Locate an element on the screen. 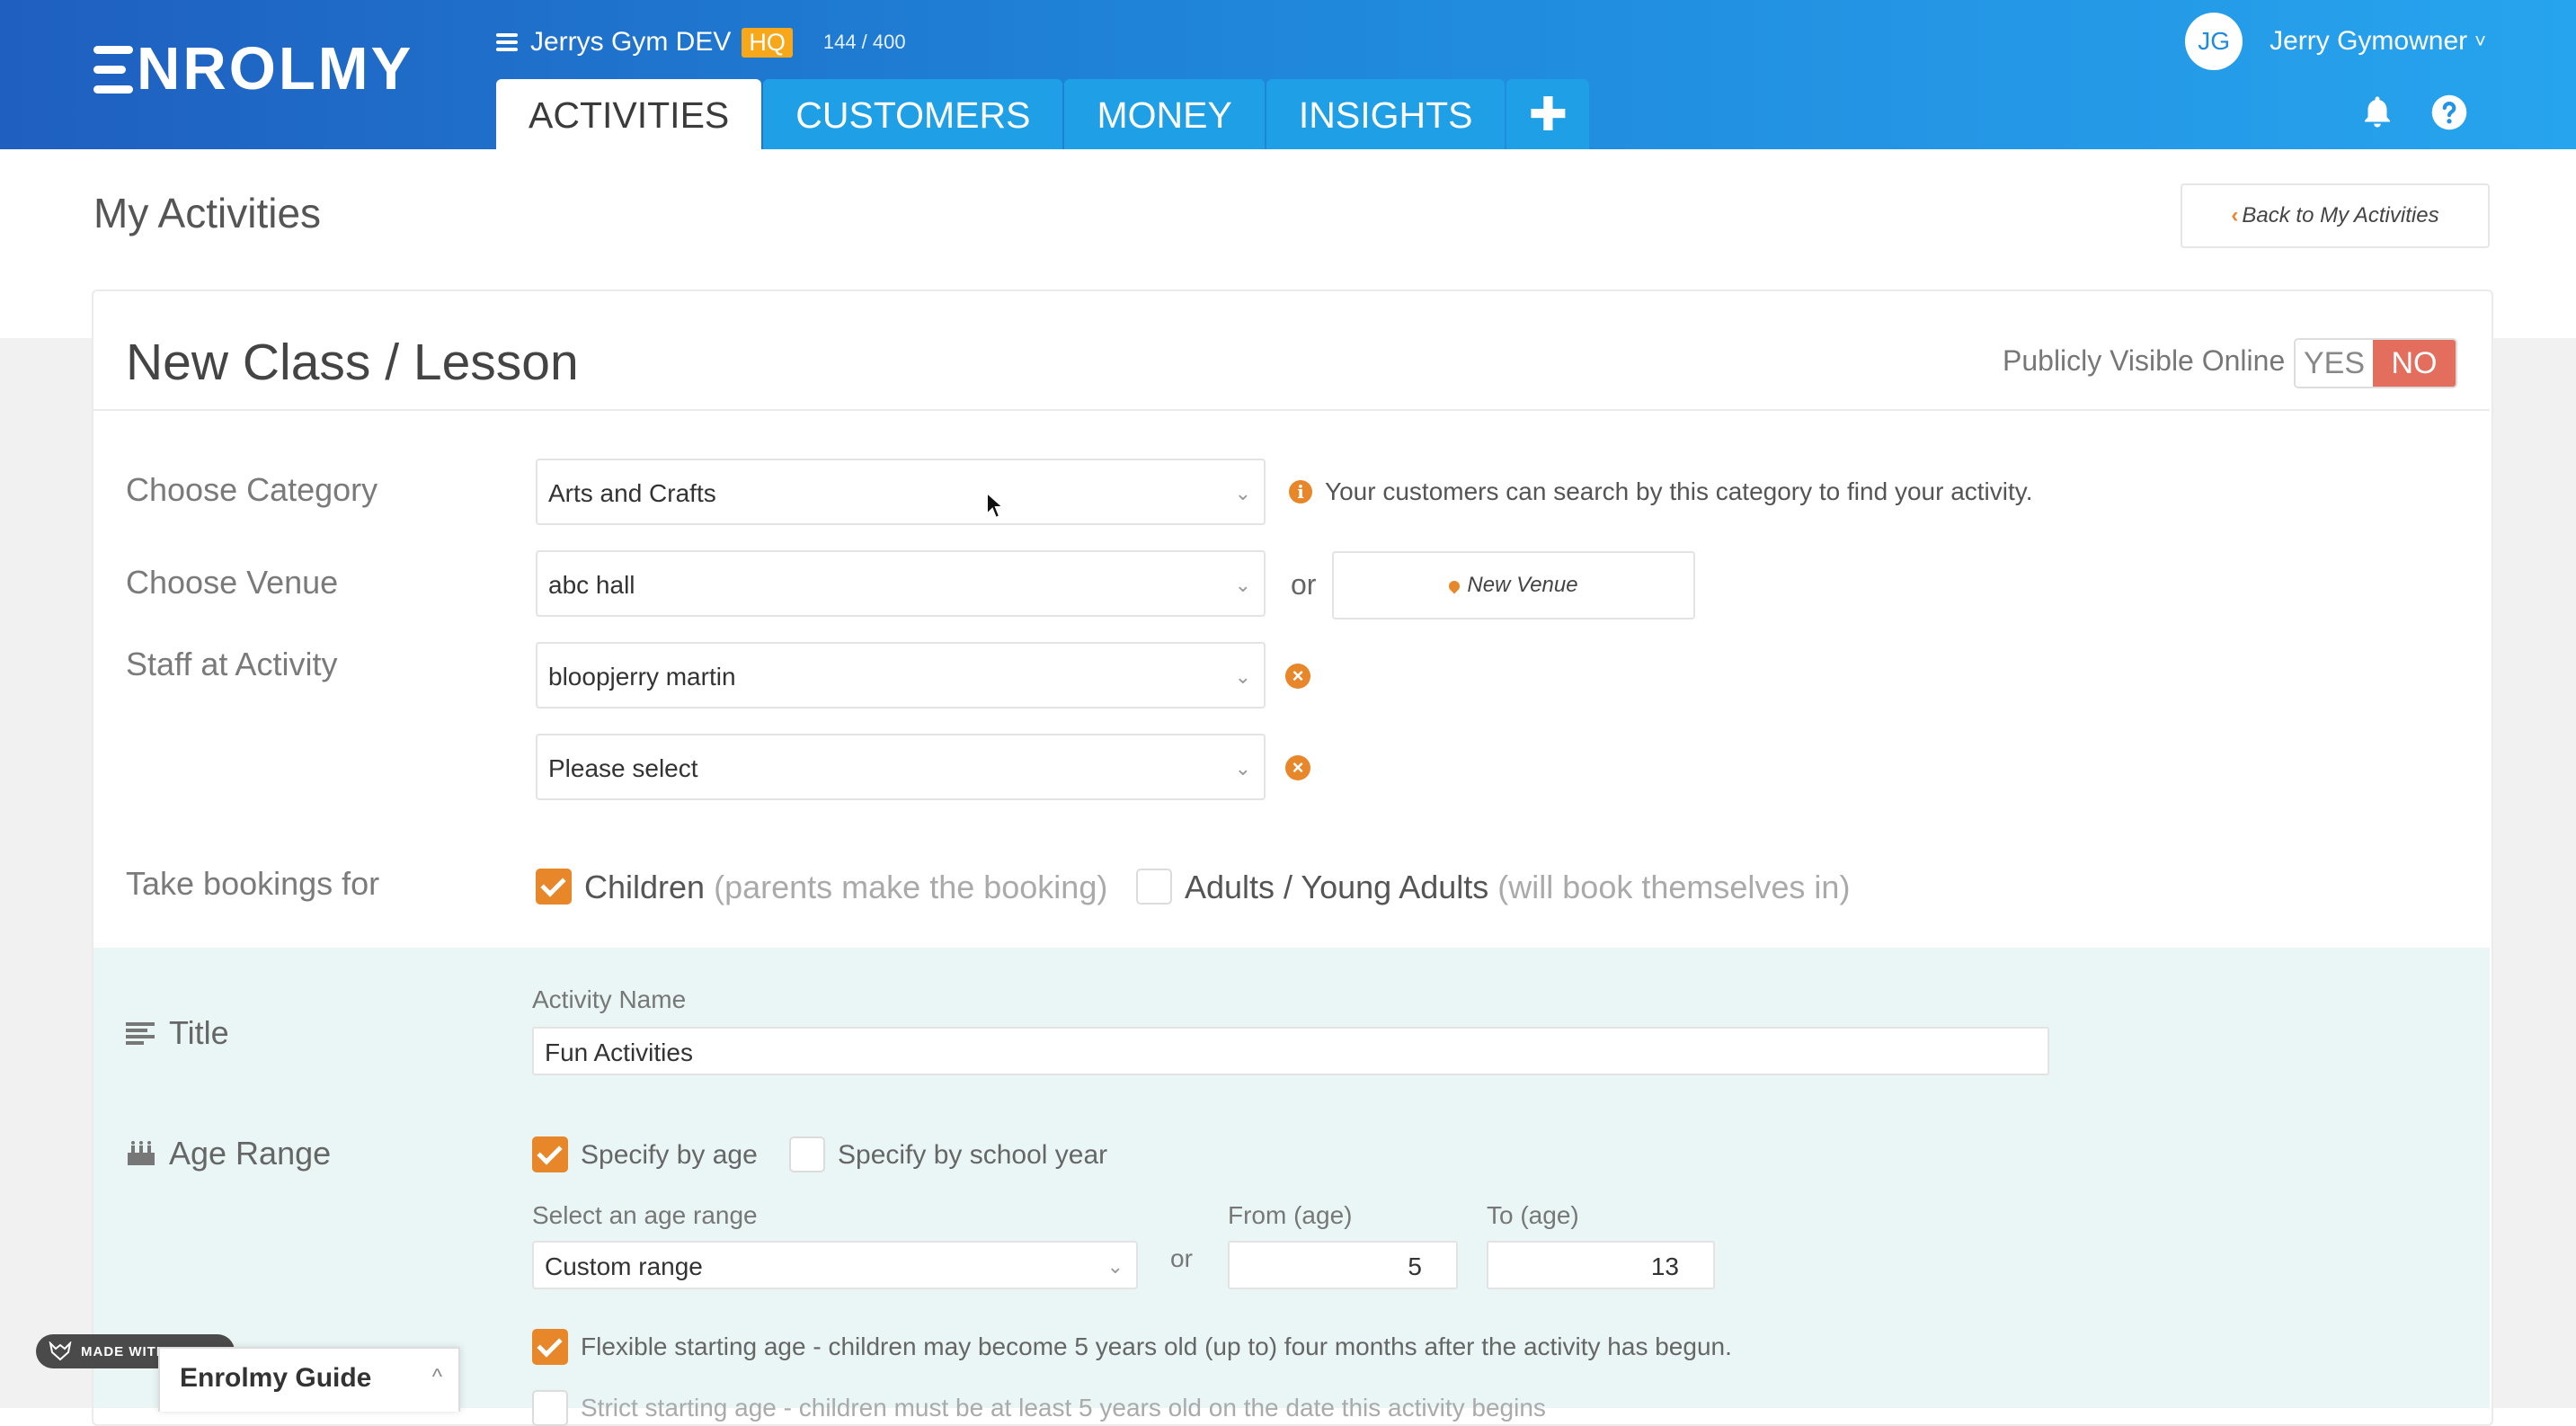  venue-select: abc hall ⌄ is located at coordinates (901, 584).